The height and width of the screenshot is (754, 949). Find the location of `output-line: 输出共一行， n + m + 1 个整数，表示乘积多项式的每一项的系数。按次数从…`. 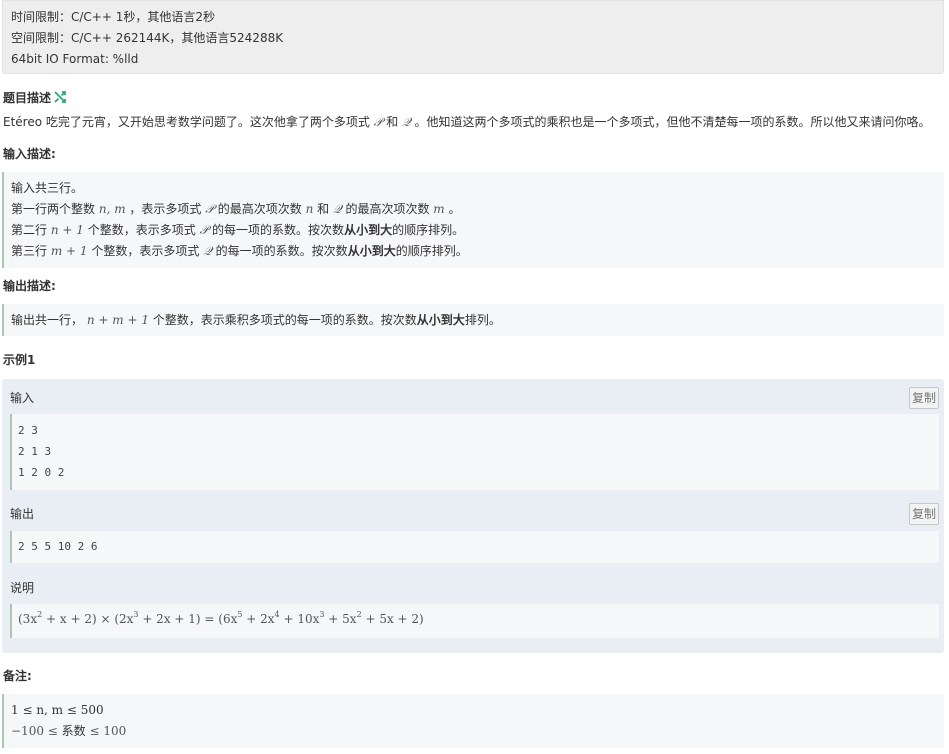

output-line: 输出共一行， n + m + 1 个整数，表示乘积多项式的每一项的系数。按次数从… is located at coordinates (256, 320).